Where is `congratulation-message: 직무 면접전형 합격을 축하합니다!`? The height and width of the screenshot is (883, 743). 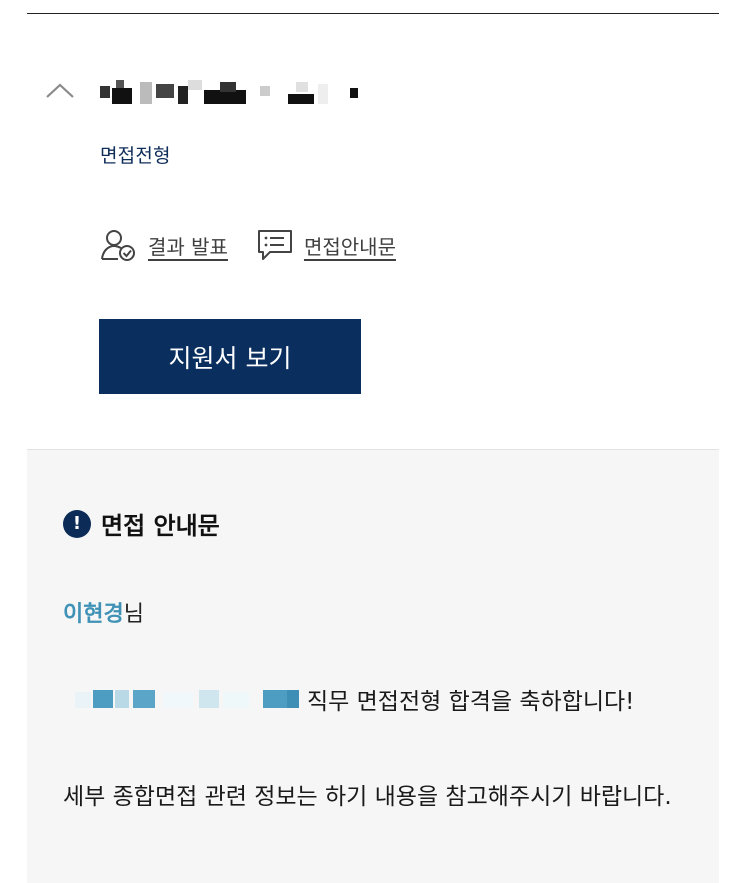 congratulation-message: 직무 면접전형 합격을 축하합니다! is located at coordinates (348, 699).